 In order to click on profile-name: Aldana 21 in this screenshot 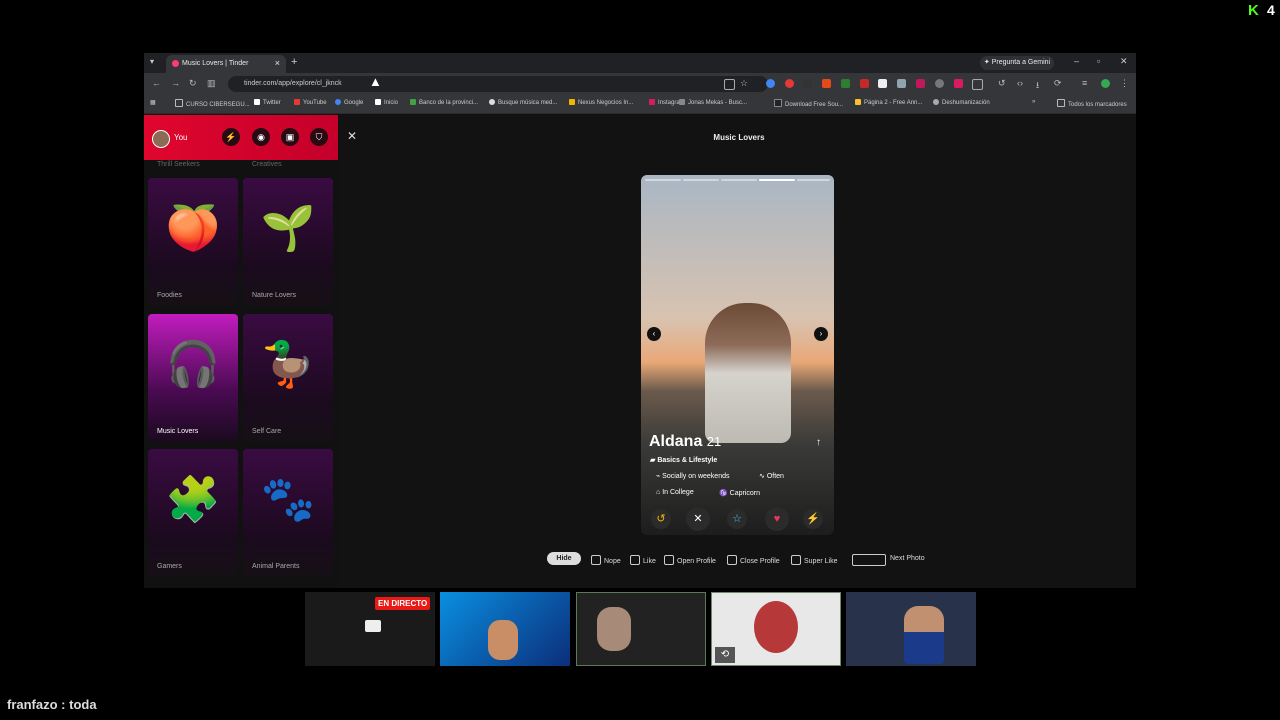, I will do `click(685, 442)`.